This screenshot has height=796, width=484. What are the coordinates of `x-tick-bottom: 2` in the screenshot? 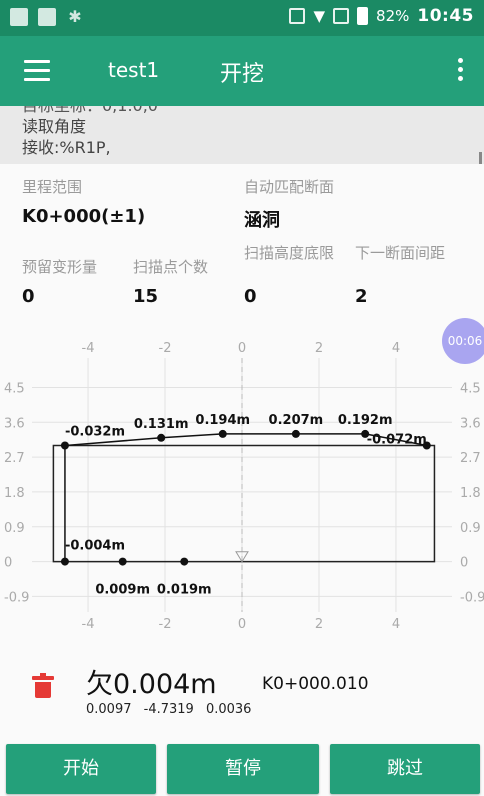 It's located at (319, 624).